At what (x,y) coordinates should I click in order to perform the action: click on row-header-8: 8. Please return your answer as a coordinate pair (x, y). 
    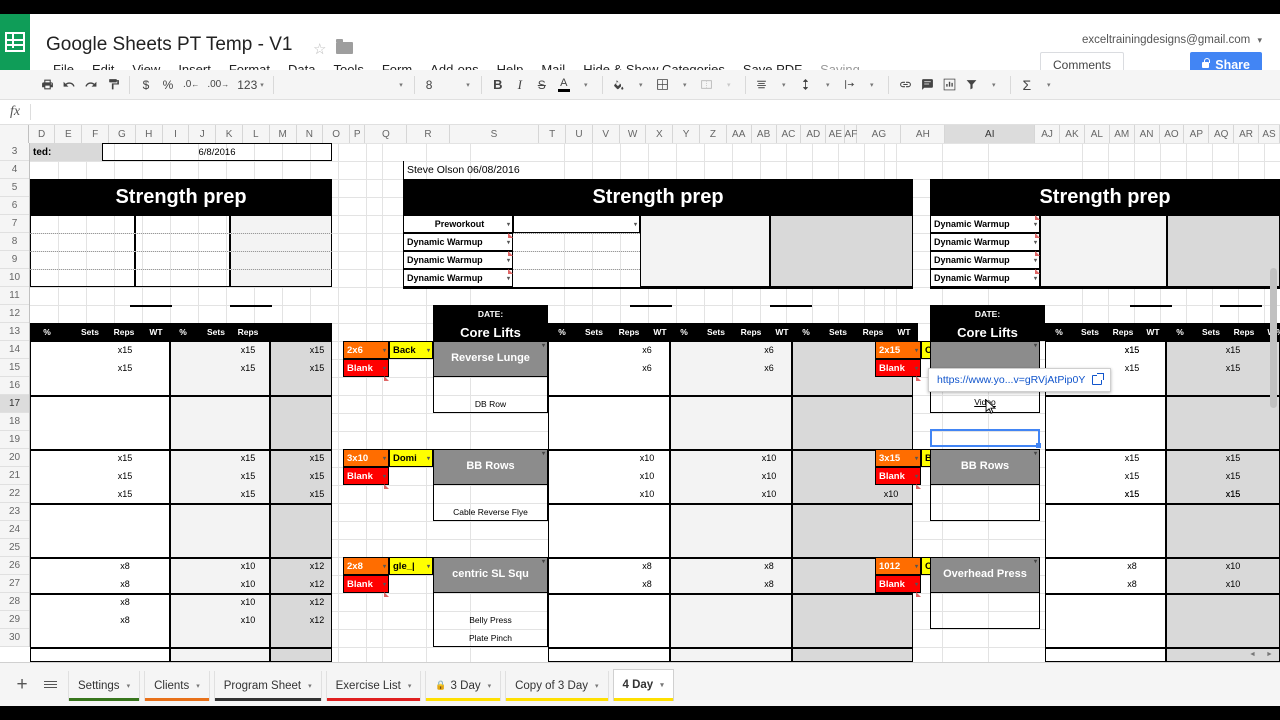
    Looking at the image, I should click on (14, 242).